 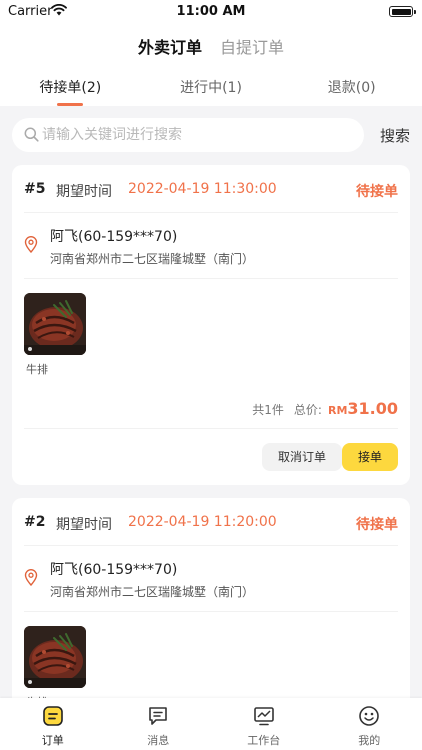 I want to click on order-summary: 共1件 总价: RM31.00, so click(x=325, y=408).